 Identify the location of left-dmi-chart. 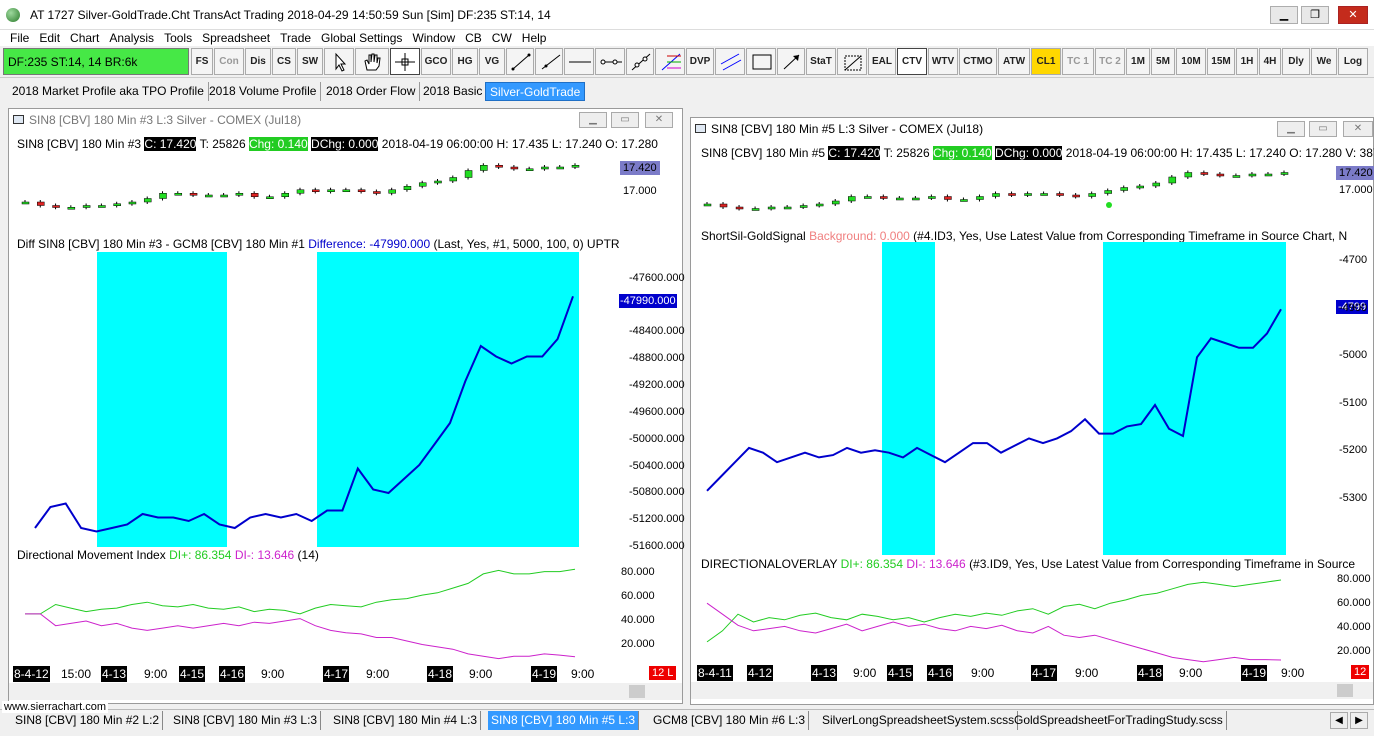
(300, 614).